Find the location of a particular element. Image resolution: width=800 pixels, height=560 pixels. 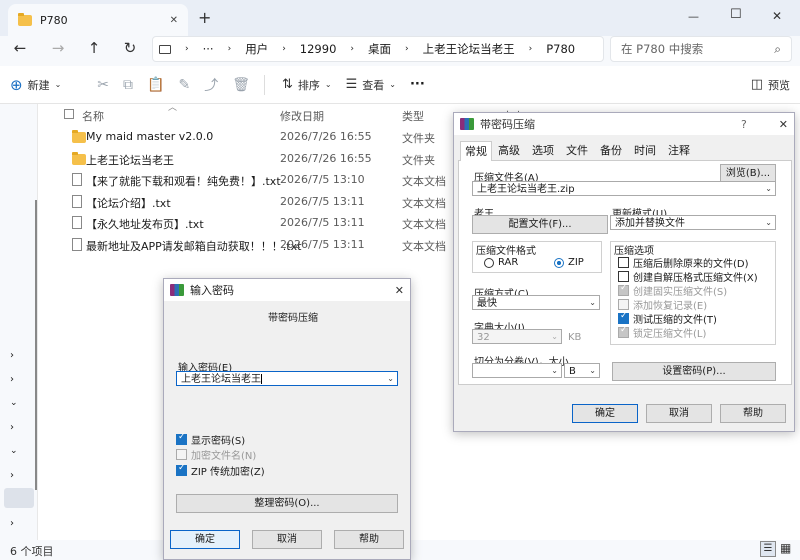

search-box: 在 P780 中搜索 ⌕ is located at coordinates (701, 49).